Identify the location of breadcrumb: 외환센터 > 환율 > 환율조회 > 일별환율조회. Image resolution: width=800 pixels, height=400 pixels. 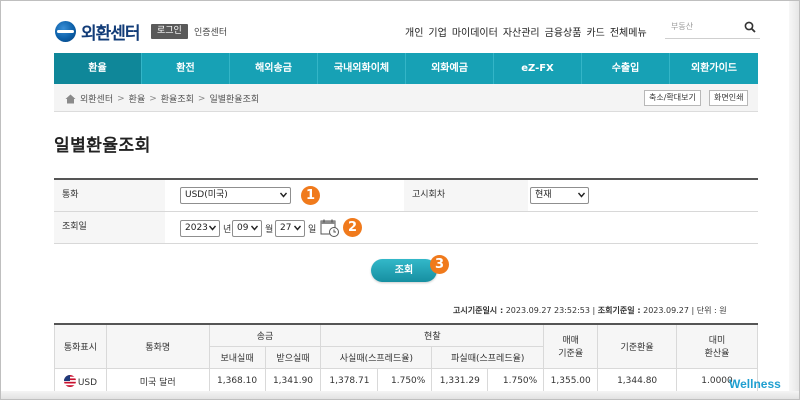
(162, 98).